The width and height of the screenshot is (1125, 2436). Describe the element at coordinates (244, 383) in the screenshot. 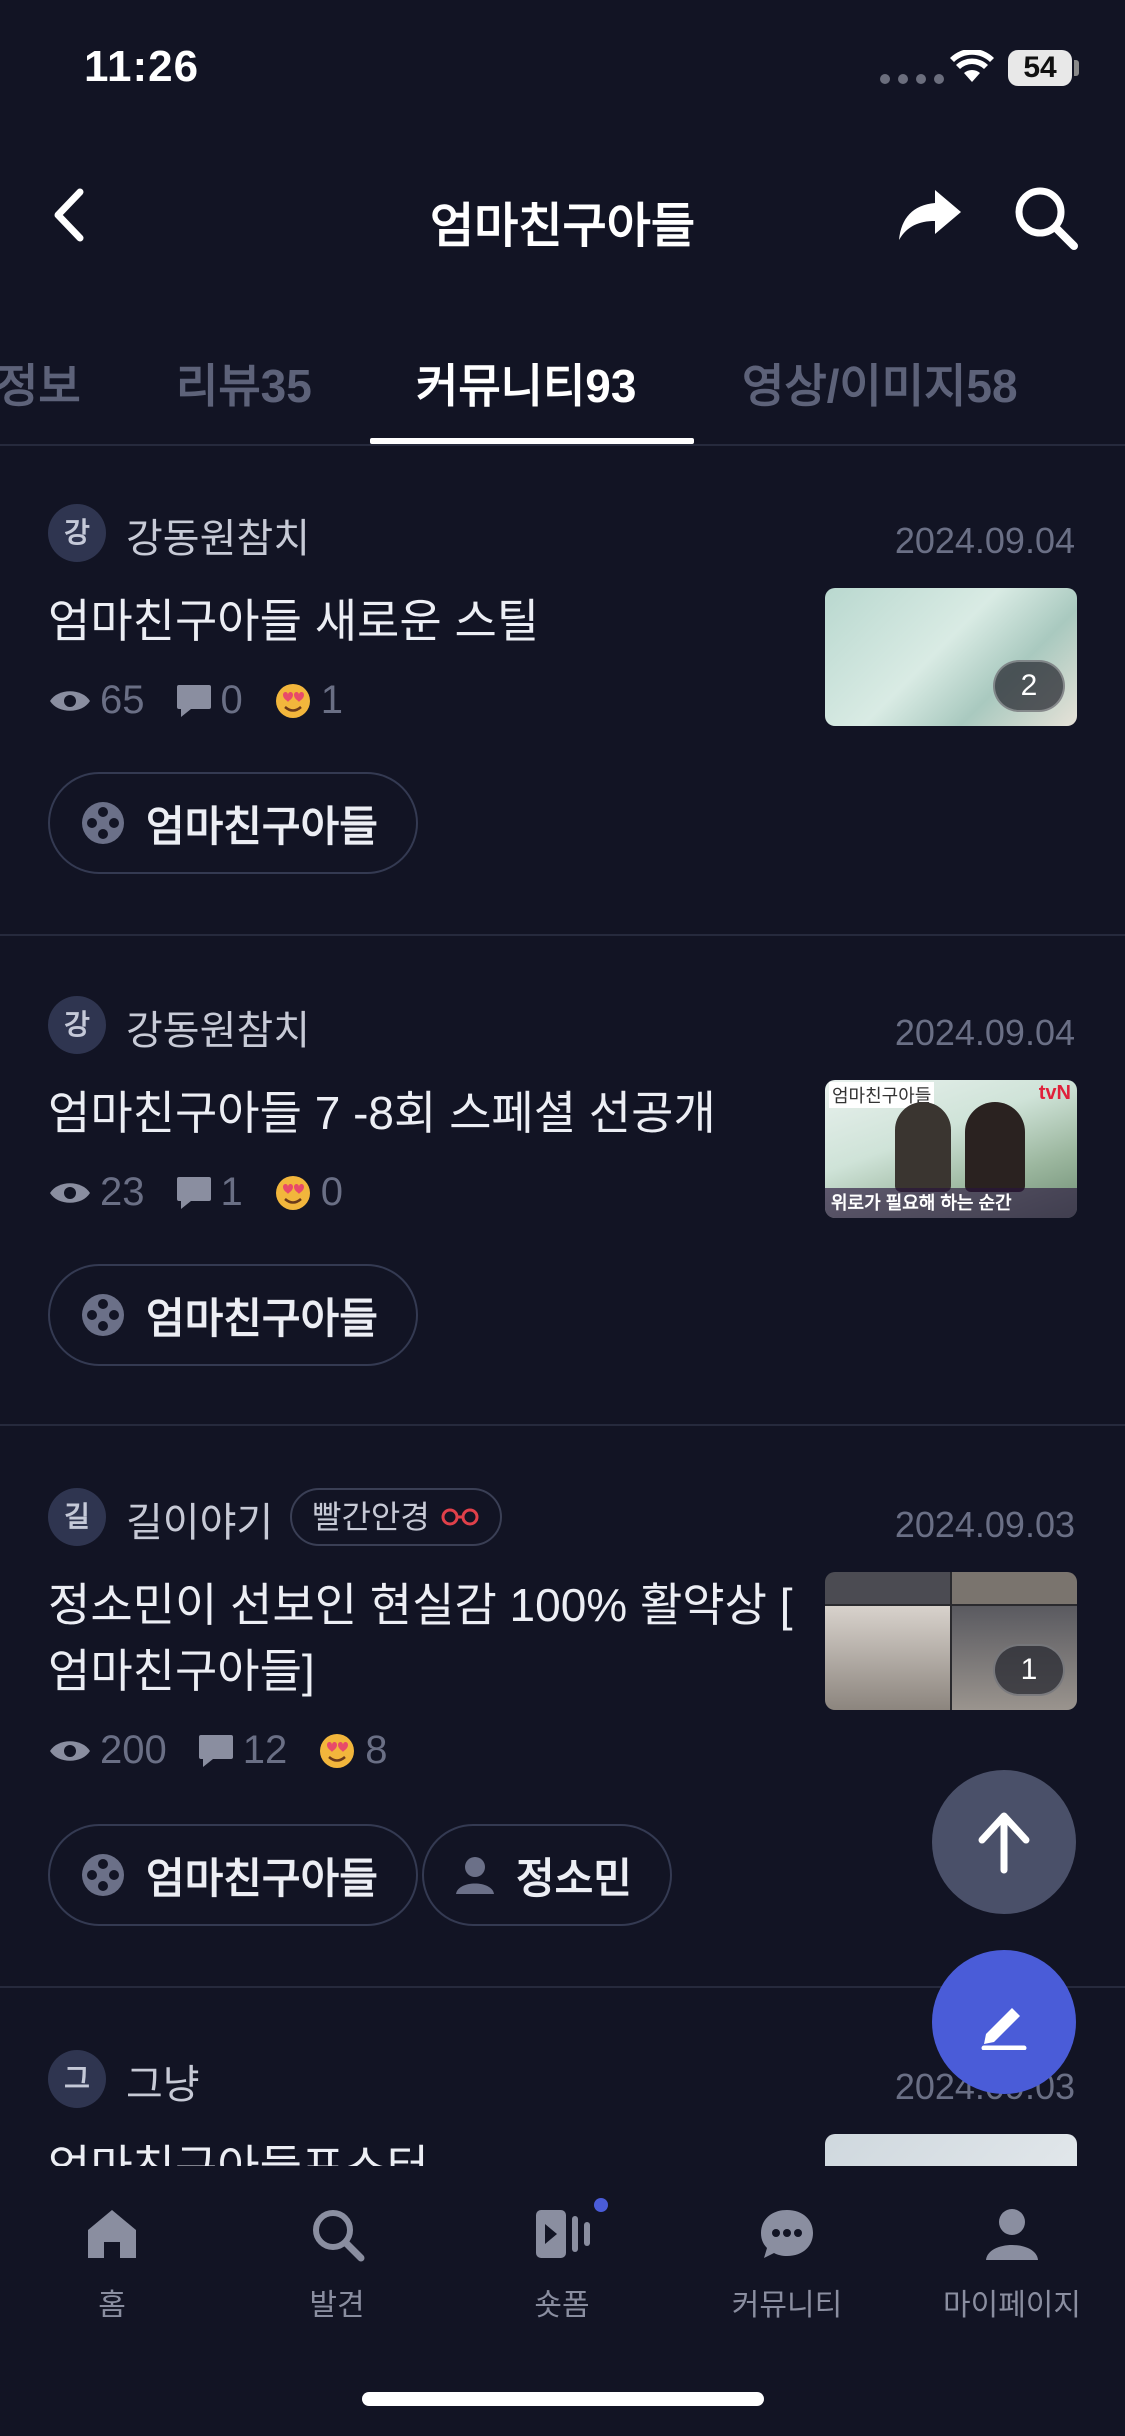

I see `tab-reviews: 리뷰35` at that location.